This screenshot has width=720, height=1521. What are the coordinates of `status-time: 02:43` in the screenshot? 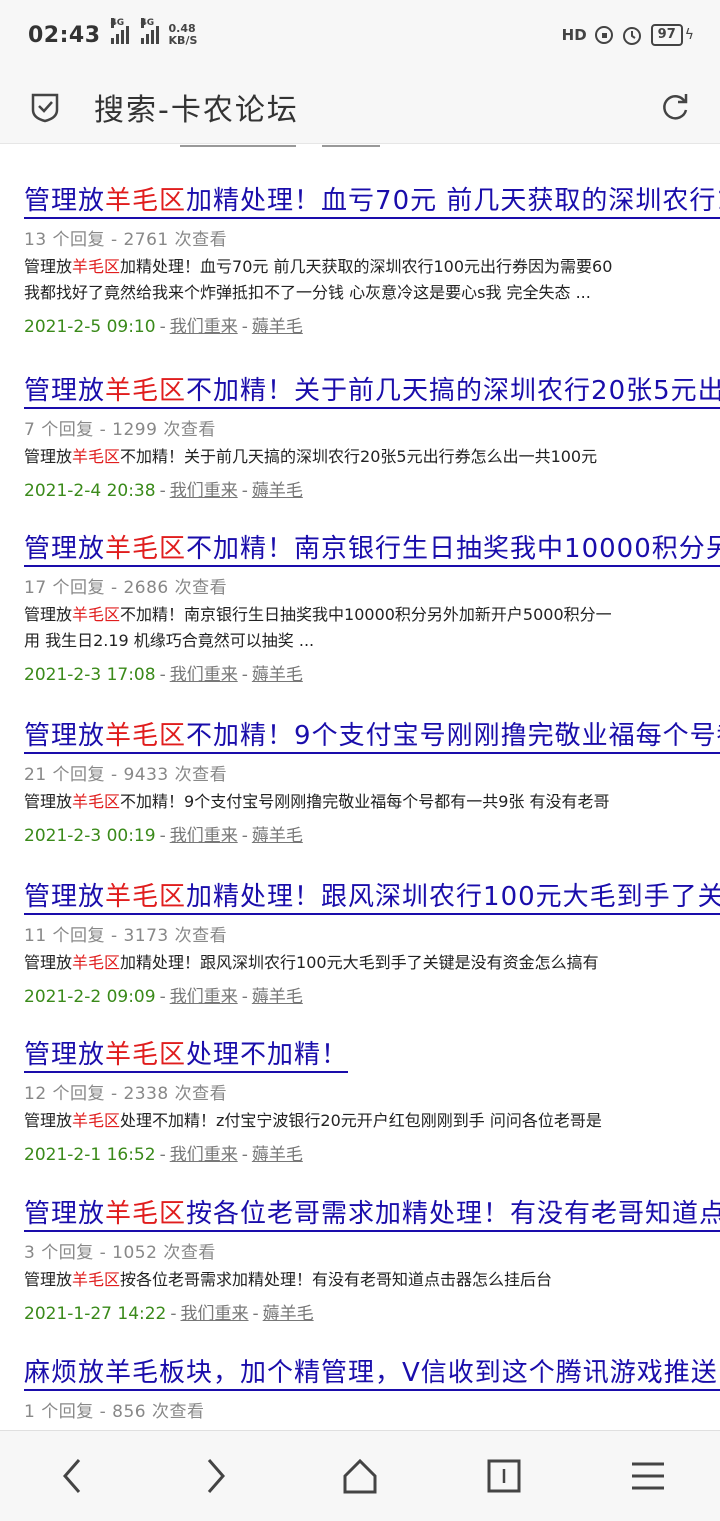 It's located at (64, 35).